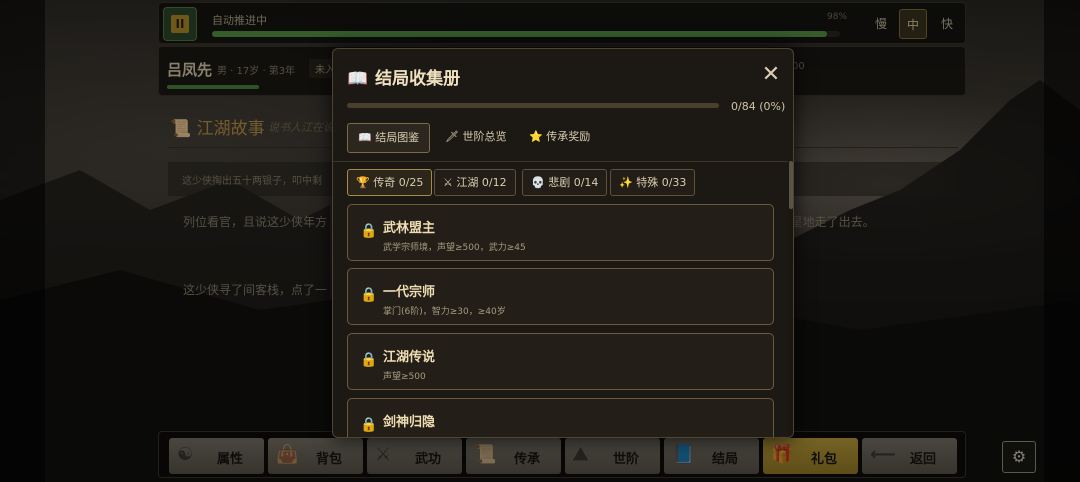 The image size is (1080, 482). I want to click on filter-special: ✨ 特殊 0/33, so click(653, 182).